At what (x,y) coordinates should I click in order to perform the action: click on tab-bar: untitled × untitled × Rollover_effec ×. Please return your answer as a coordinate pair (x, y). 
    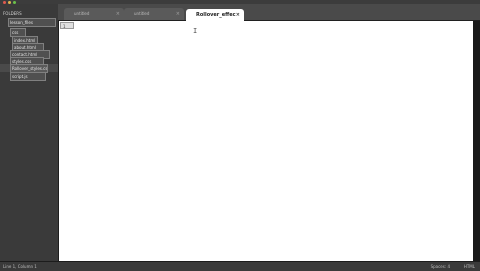
    Looking at the image, I should click on (269, 13).